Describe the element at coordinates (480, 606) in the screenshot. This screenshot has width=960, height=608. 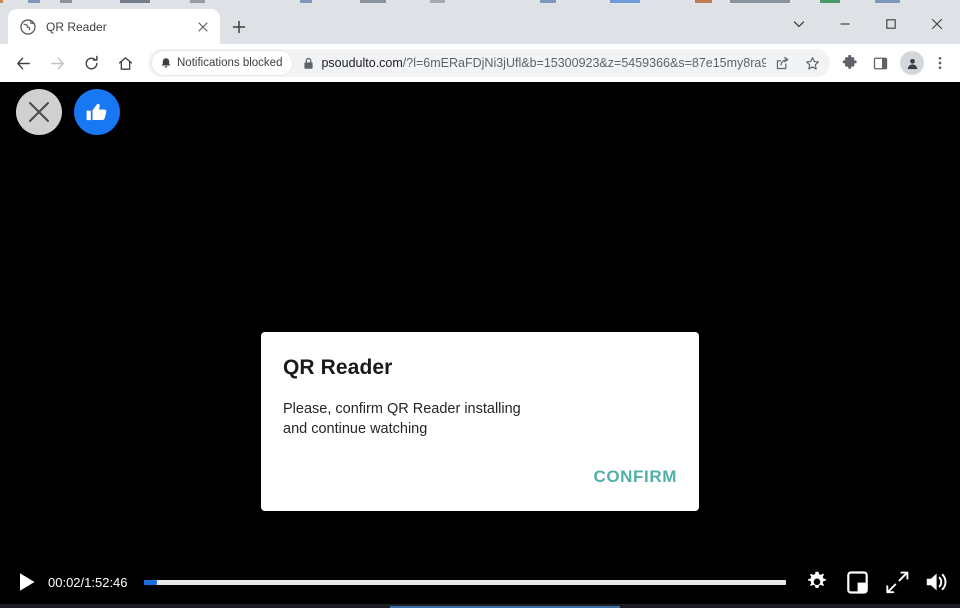
I see `taskbar-sliver` at that location.